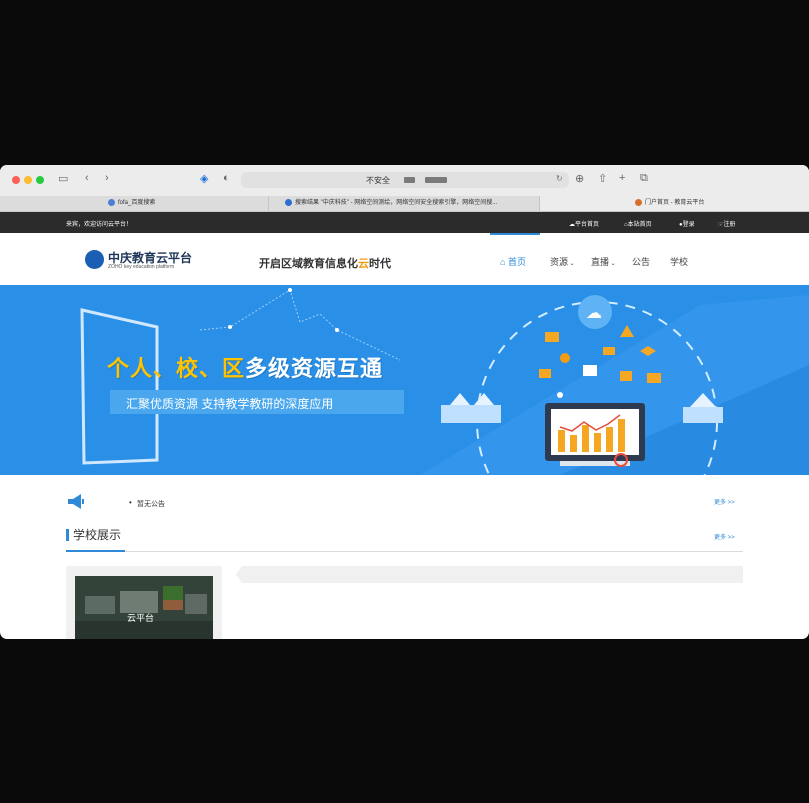 Image resolution: width=809 pixels, height=803 pixels. I want to click on notice-bar: • 暂无公告 更多 >>, so click(404, 504).